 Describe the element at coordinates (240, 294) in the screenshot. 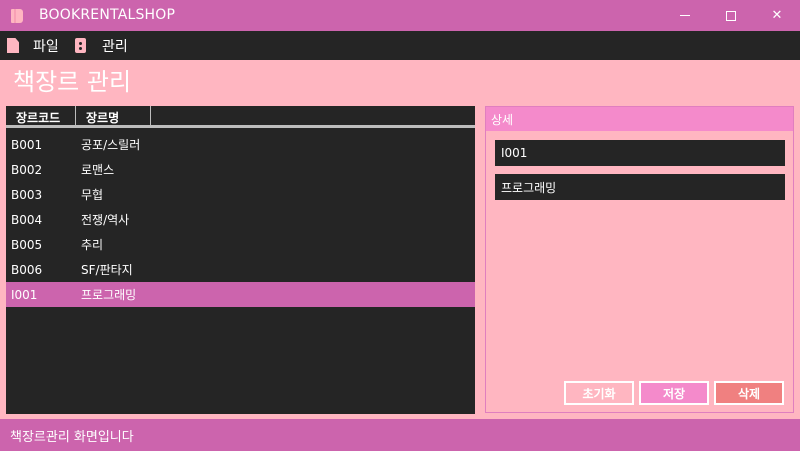

I see `table-row: I001 프로그래밍` at that location.